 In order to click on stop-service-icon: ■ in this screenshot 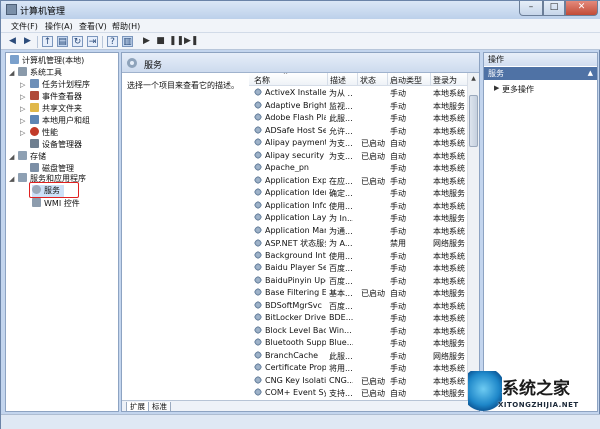, I will do `click(160, 41)`.